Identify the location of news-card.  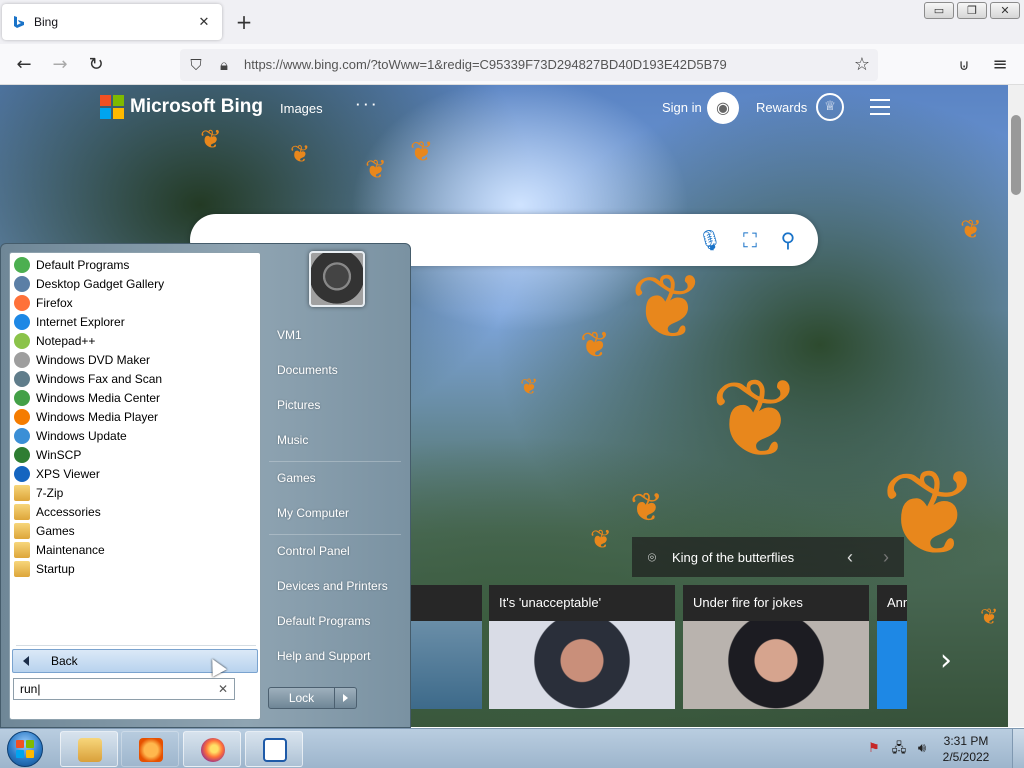
(446, 647).